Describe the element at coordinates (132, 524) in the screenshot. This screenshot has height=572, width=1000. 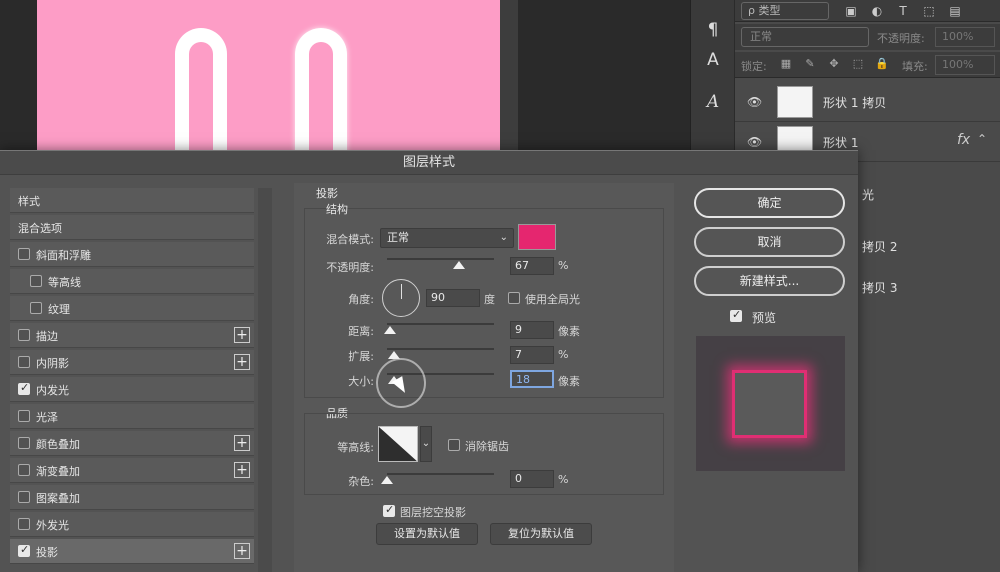
I see `style-list-item: 外发光` at that location.